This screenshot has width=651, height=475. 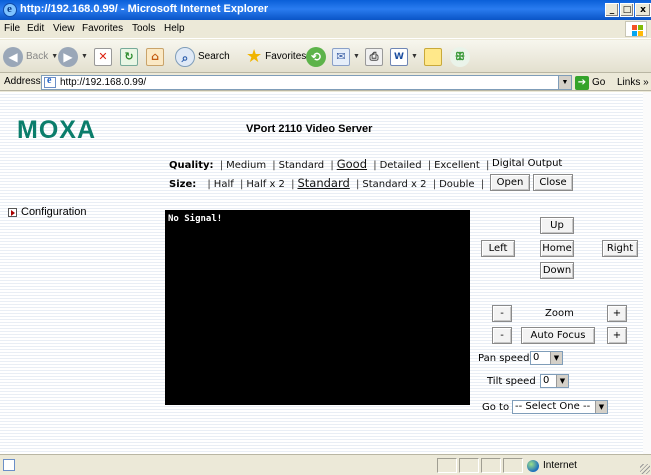 What do you see at coordinates (195, 219) in the screenshot?
I see `no-signal-text: No Signal!` at bounding box center [195, 219].